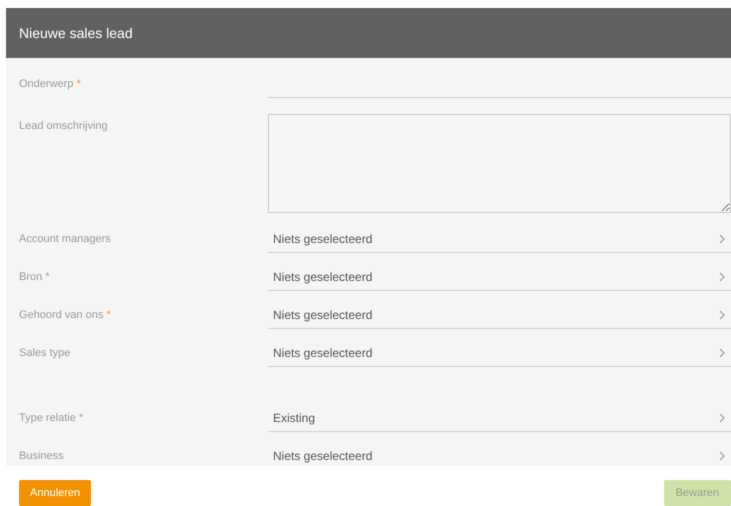 The height and width of the screenshot is (506, 731). Describe the element at coordinates (30, 277) in the screenshot. I see `field-label: Bron` at that location.